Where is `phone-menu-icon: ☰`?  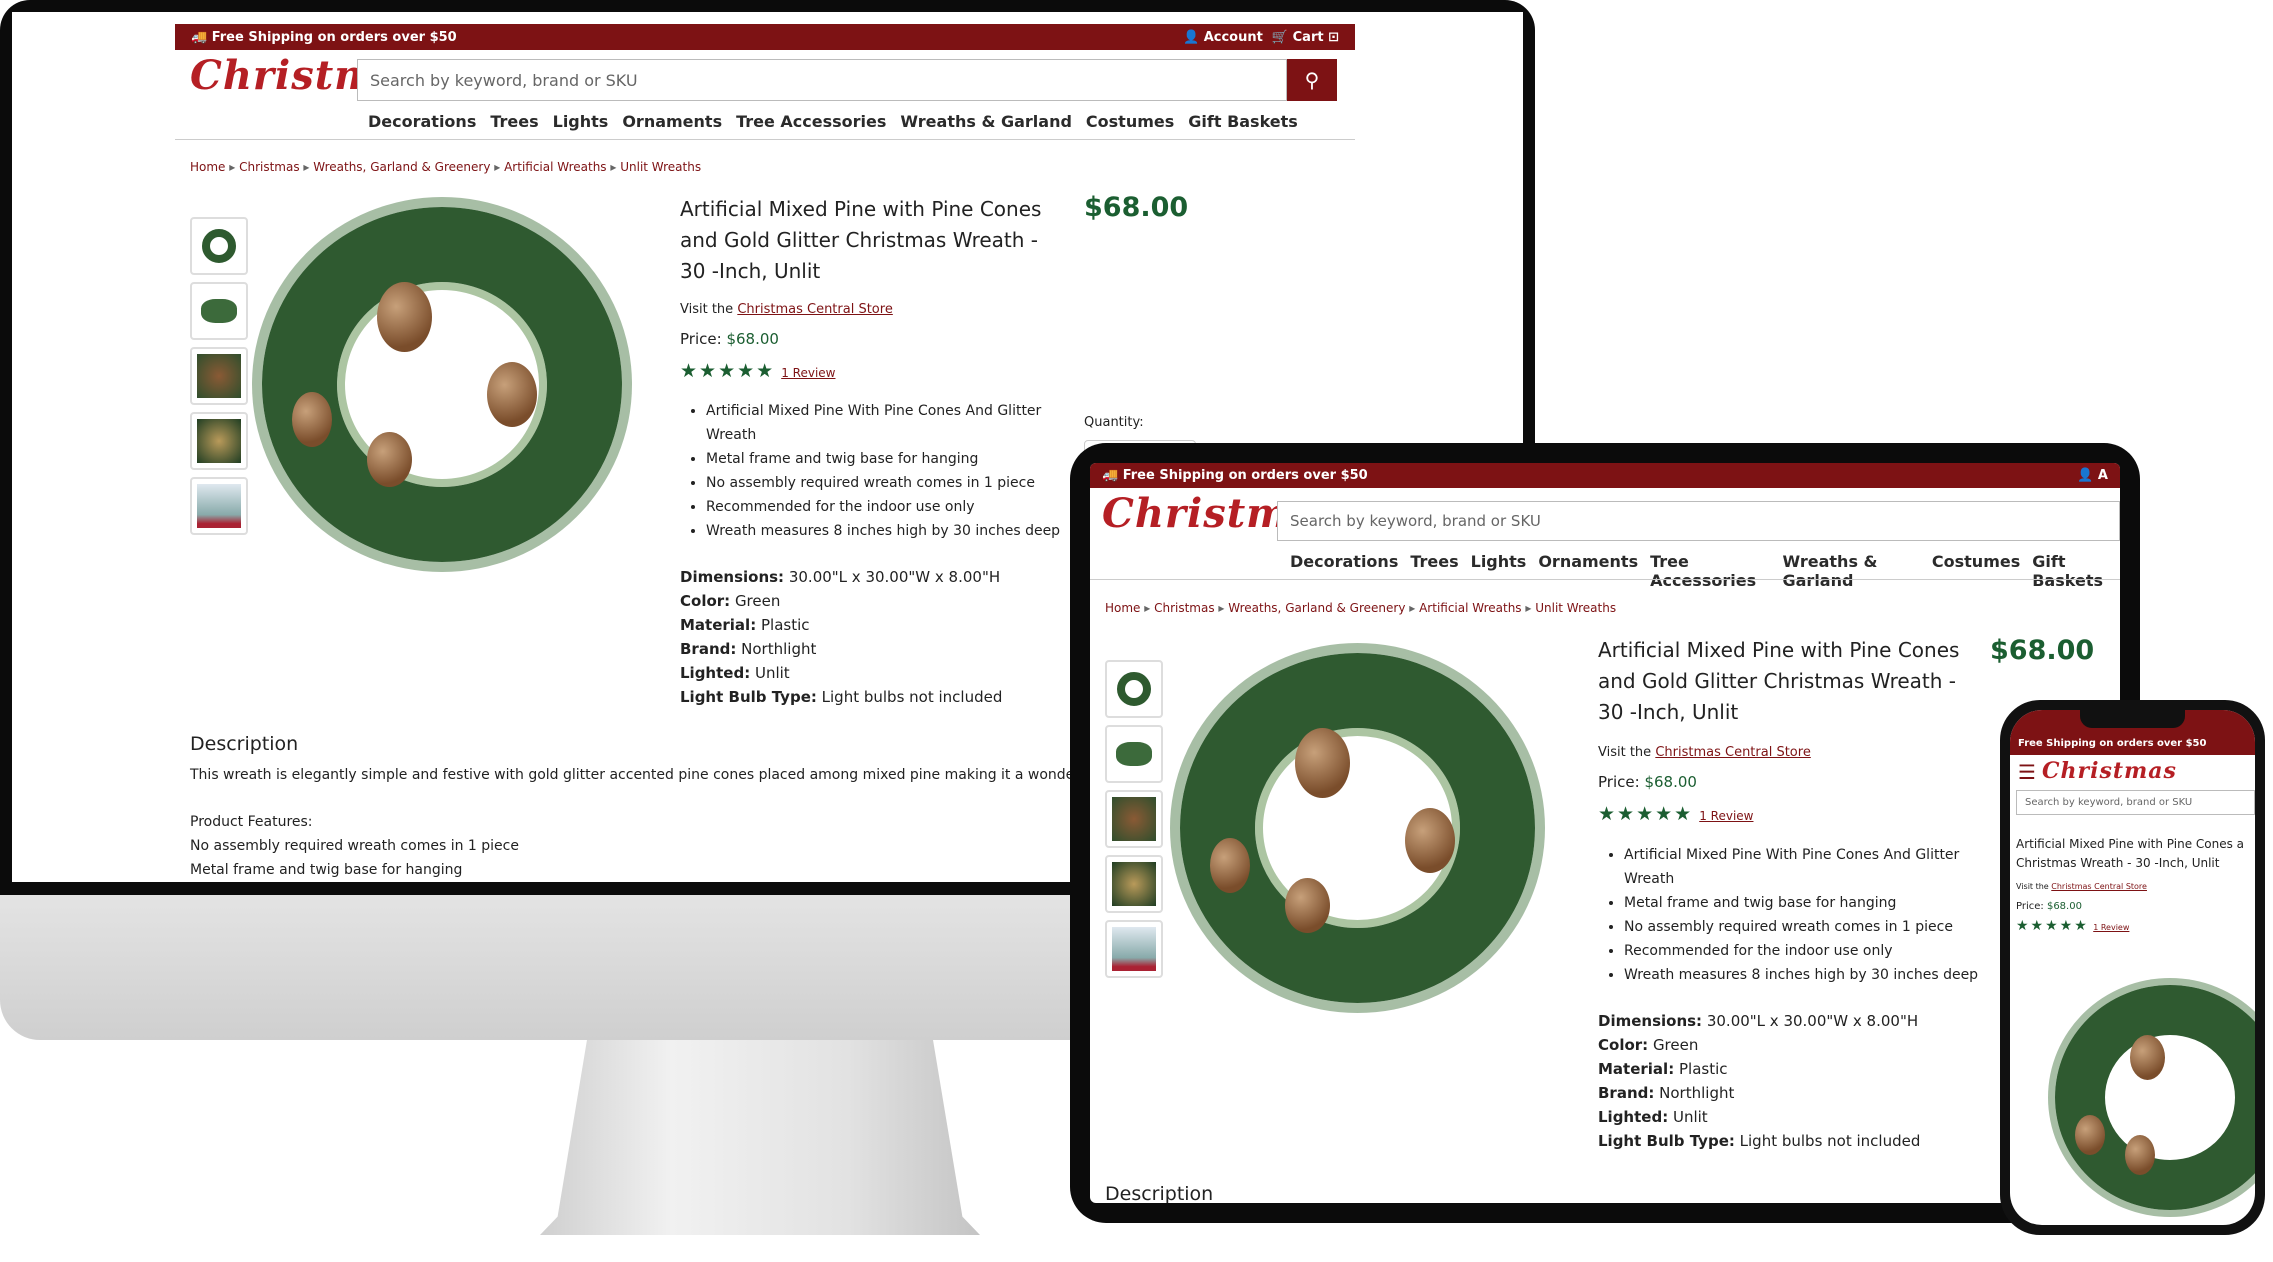 phone-menu-icon: ☰ is located at coordinates (2027, 772).